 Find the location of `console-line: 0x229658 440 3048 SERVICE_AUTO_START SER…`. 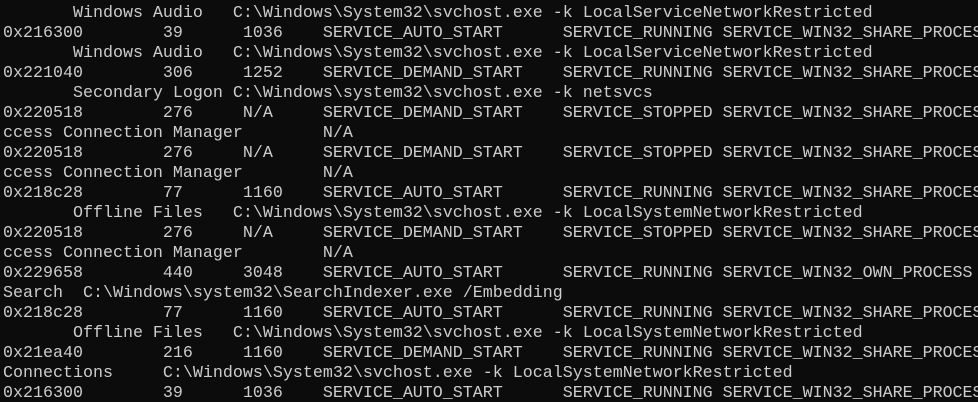

console-line: 0x229658 440 3048 SERVICE_AUTO_START SER… is located at coordinates (488, 273).